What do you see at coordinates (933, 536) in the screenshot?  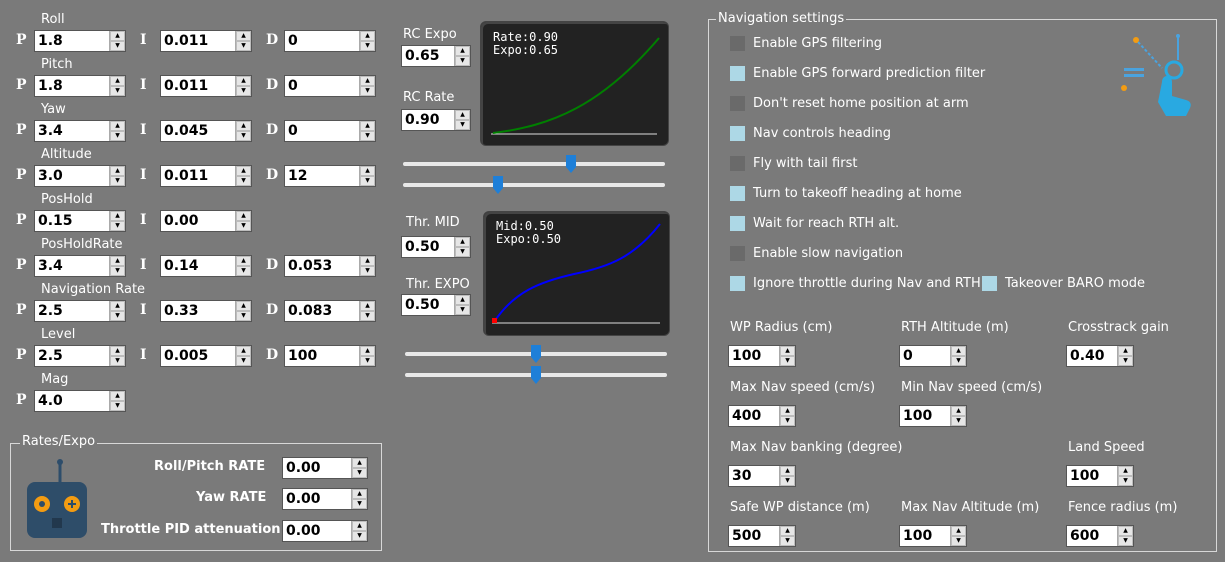 I see `max-alt-input: 100 ▲ ▼` at bounding box center [933, 536].